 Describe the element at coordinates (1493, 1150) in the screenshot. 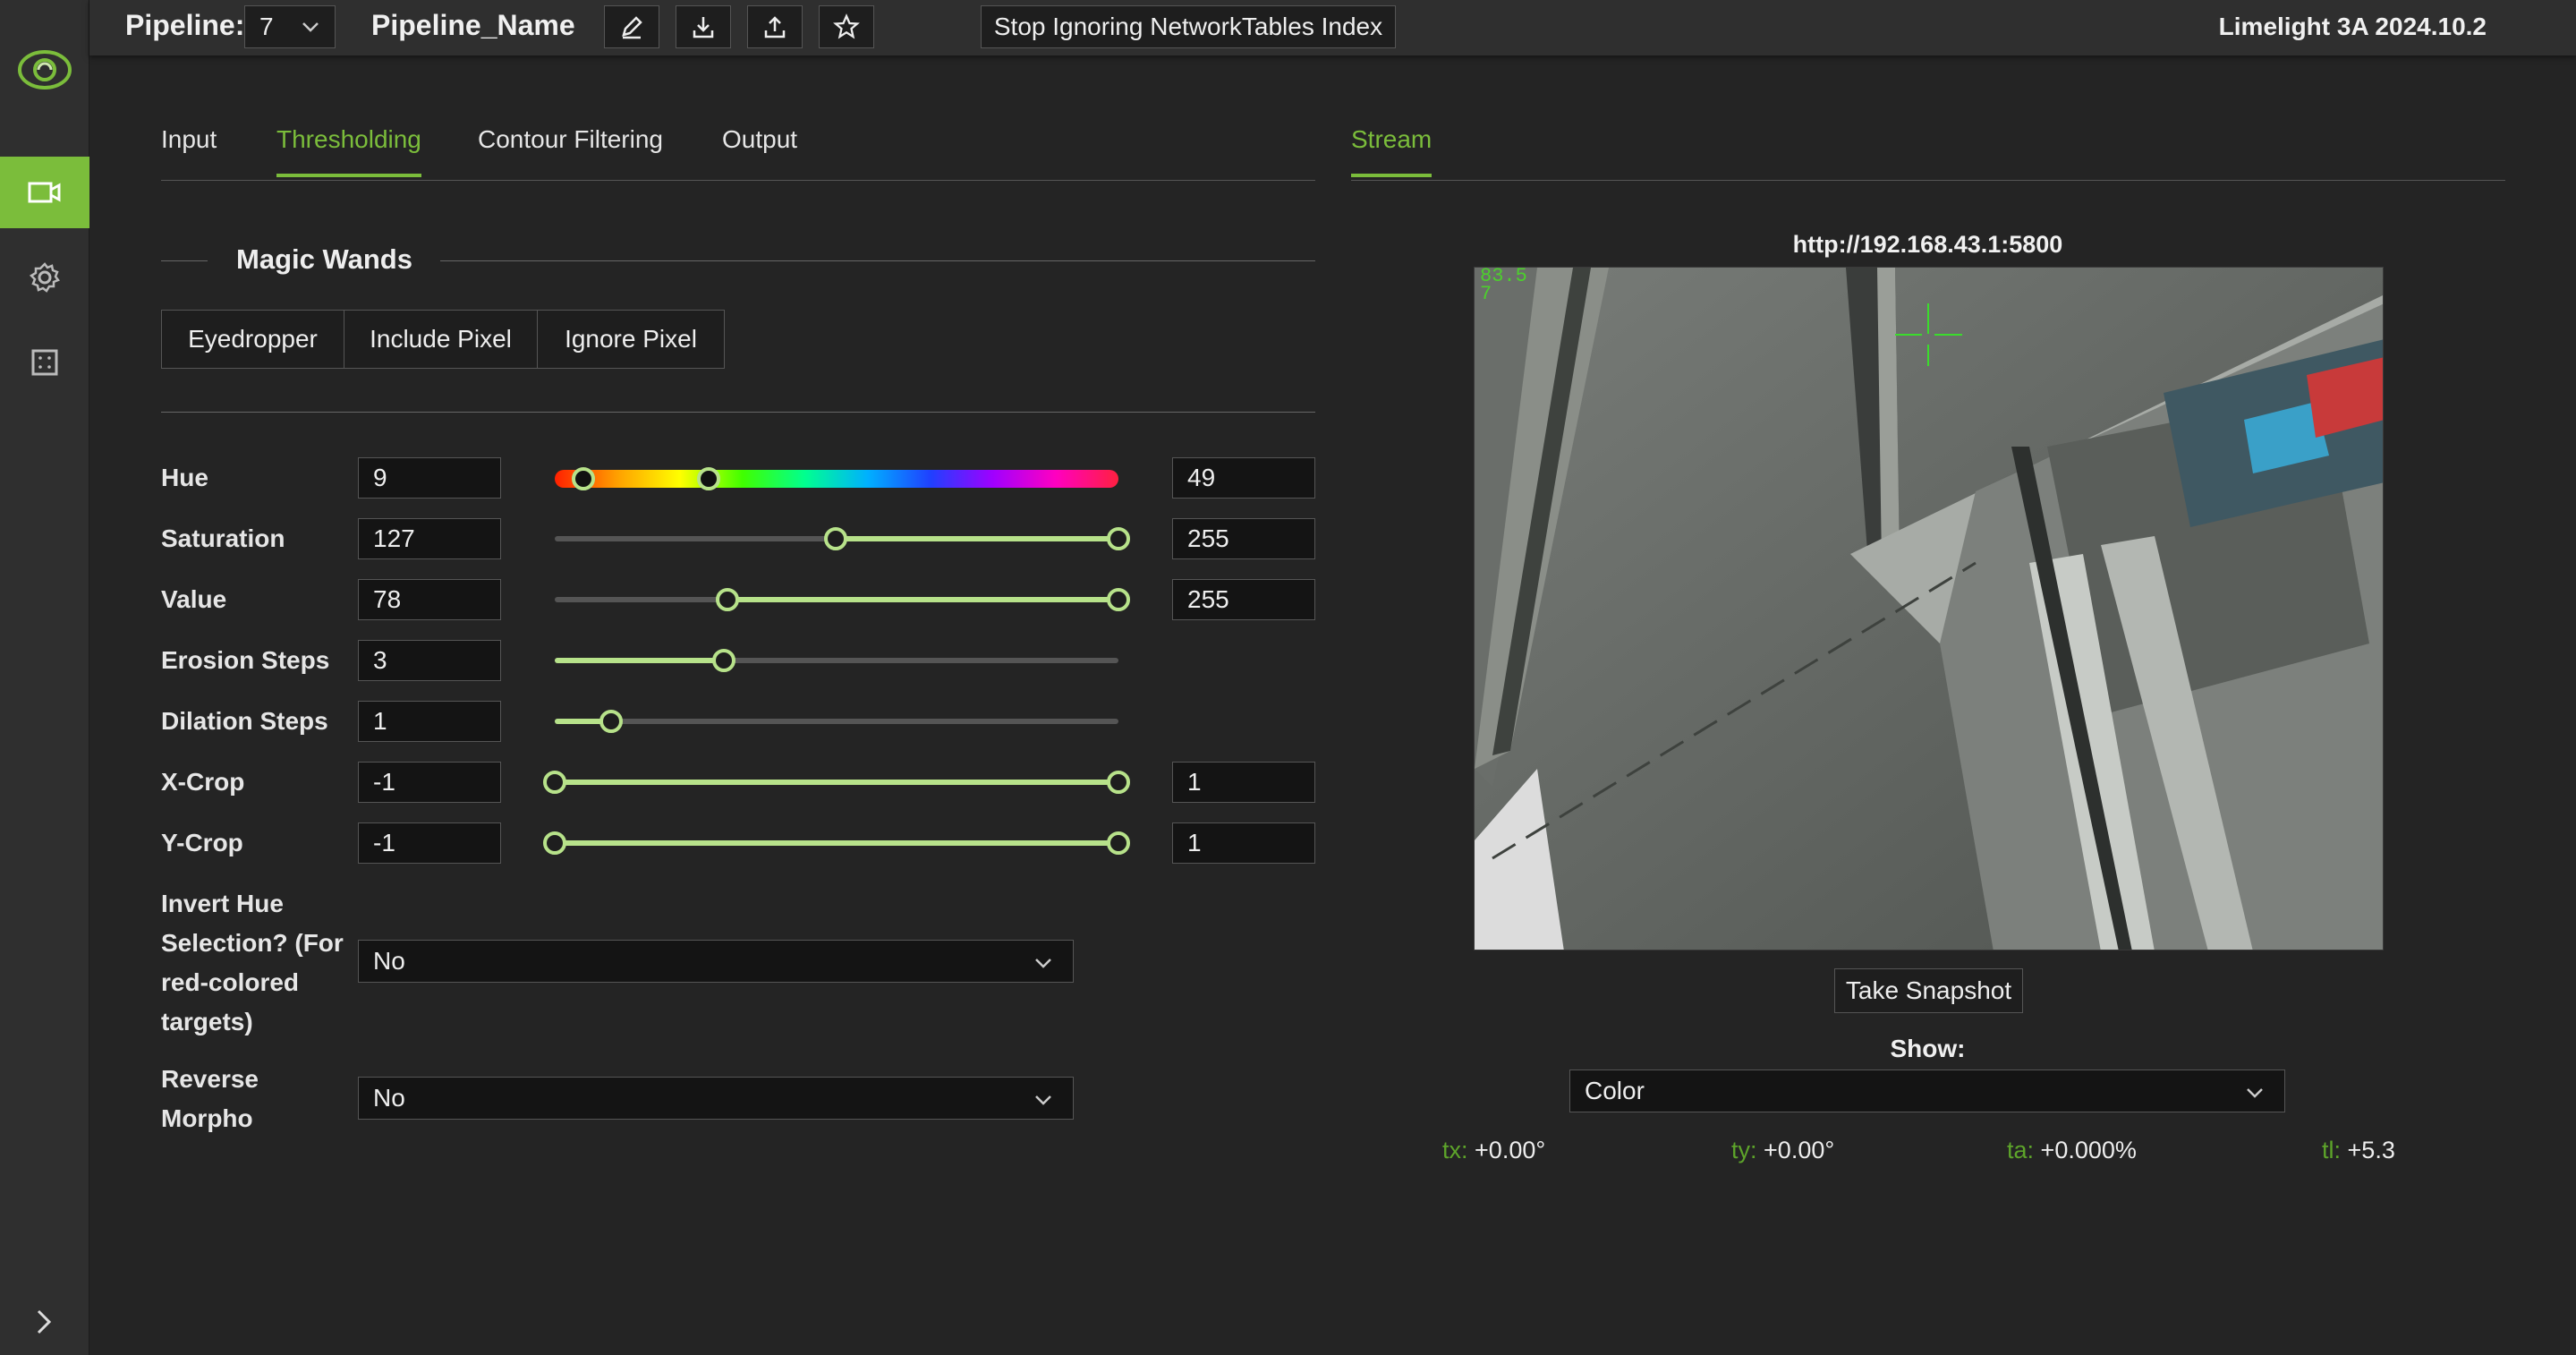

I see `stat-tx: tx: +0.00°` at that location.